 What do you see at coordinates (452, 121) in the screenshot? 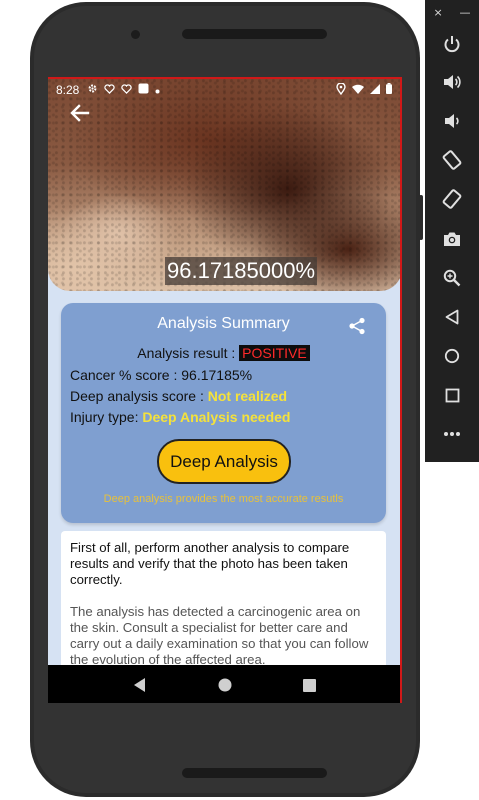
I see `volume-down-icon` at bounding box center [452, 121].